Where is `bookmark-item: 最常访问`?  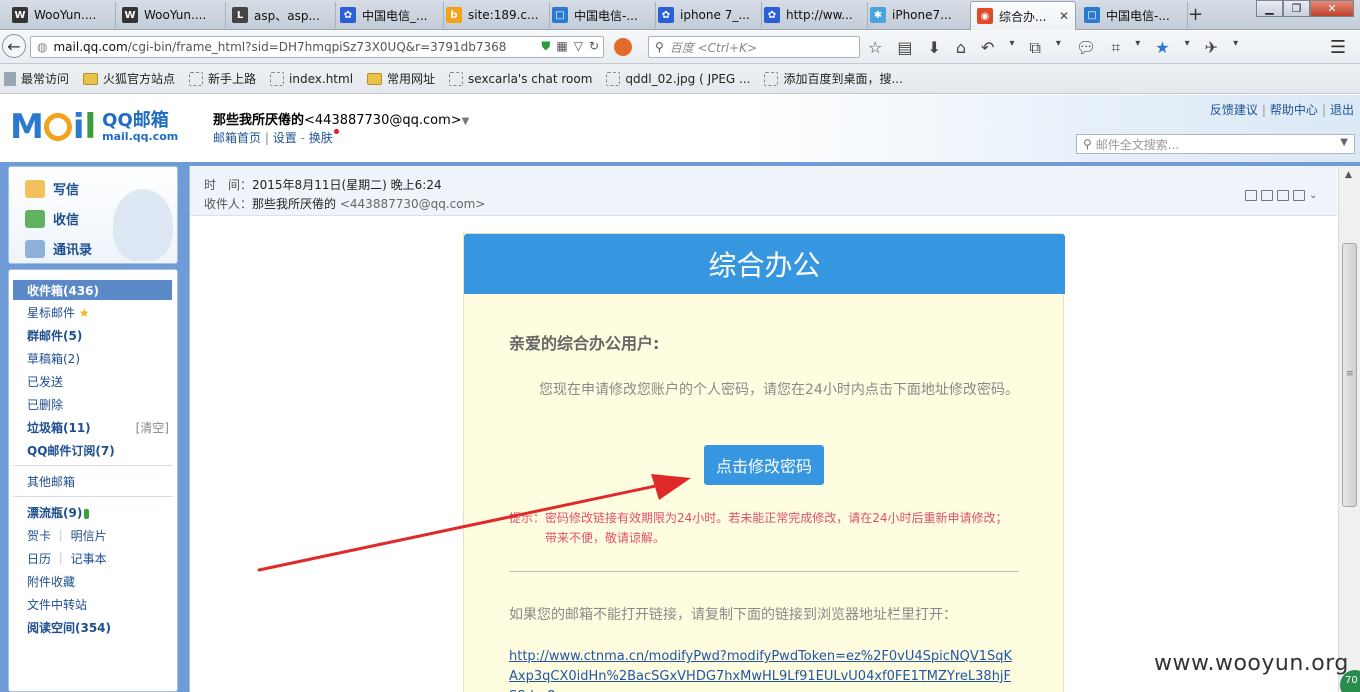 bookmark-item: 最常访问 is located at coordinates (36, 78).